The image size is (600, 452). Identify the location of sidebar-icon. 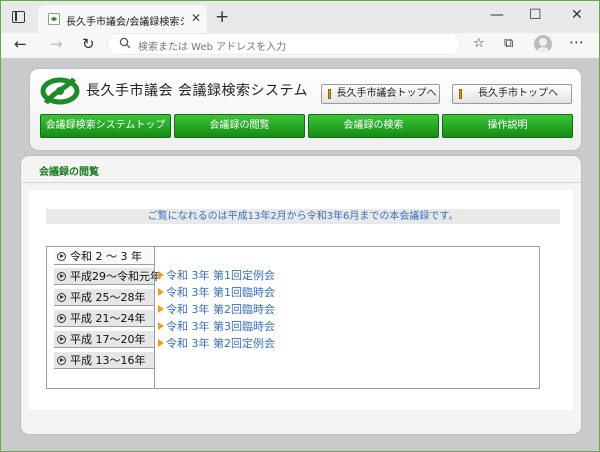
(18, 17).